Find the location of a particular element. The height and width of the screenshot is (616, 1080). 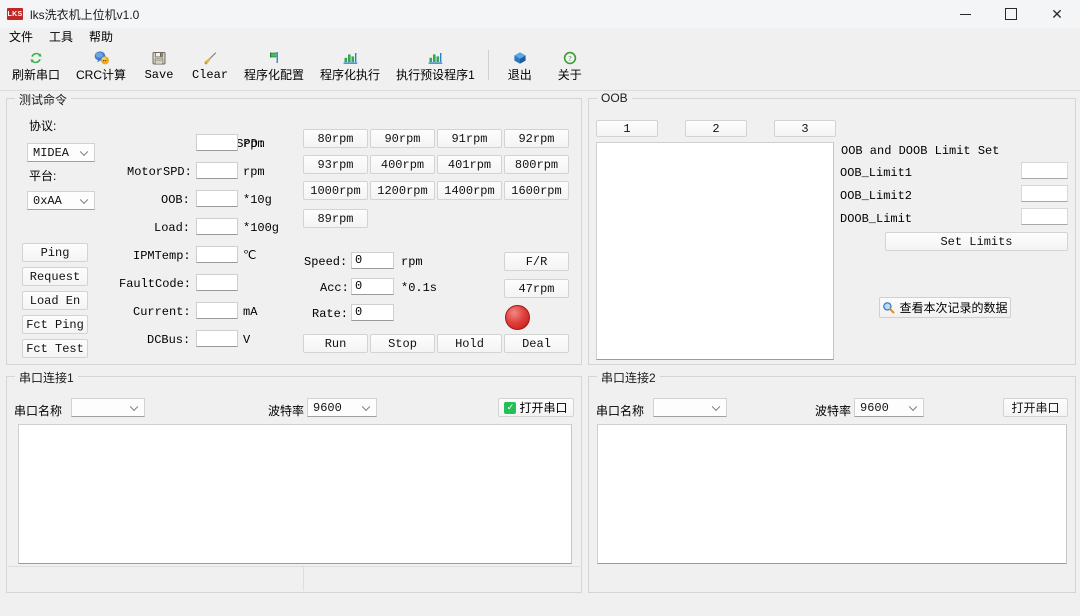

toolbar-save-label: Save is located at coordinates (159, 75).